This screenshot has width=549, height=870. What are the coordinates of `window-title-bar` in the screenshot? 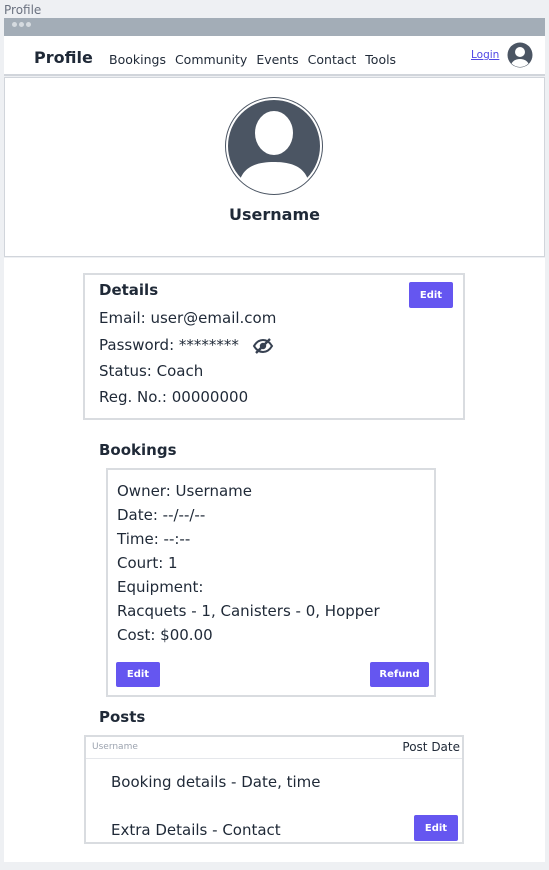 It's located at (274, 27).